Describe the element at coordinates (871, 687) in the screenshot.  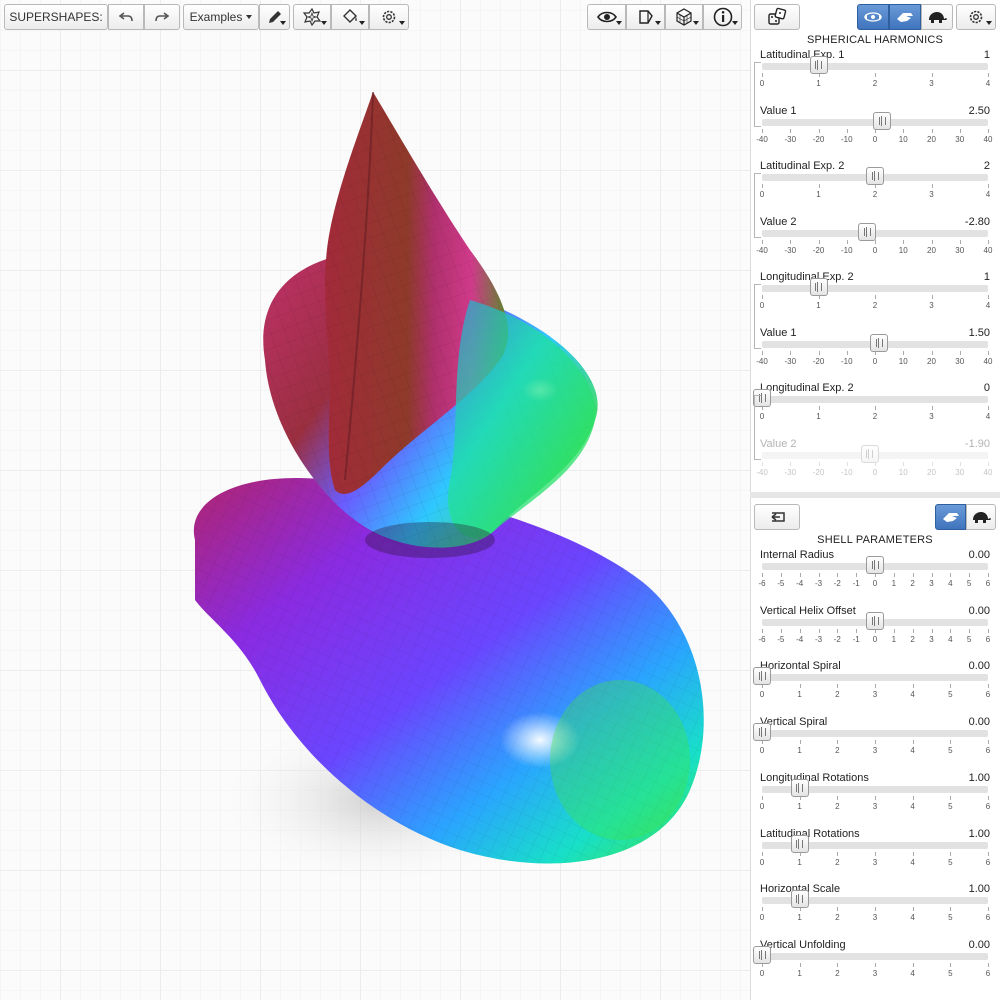
I see `shell-slider: Horizontal Spiral 0.00 0 1 2 3 4 5 6` at that location.